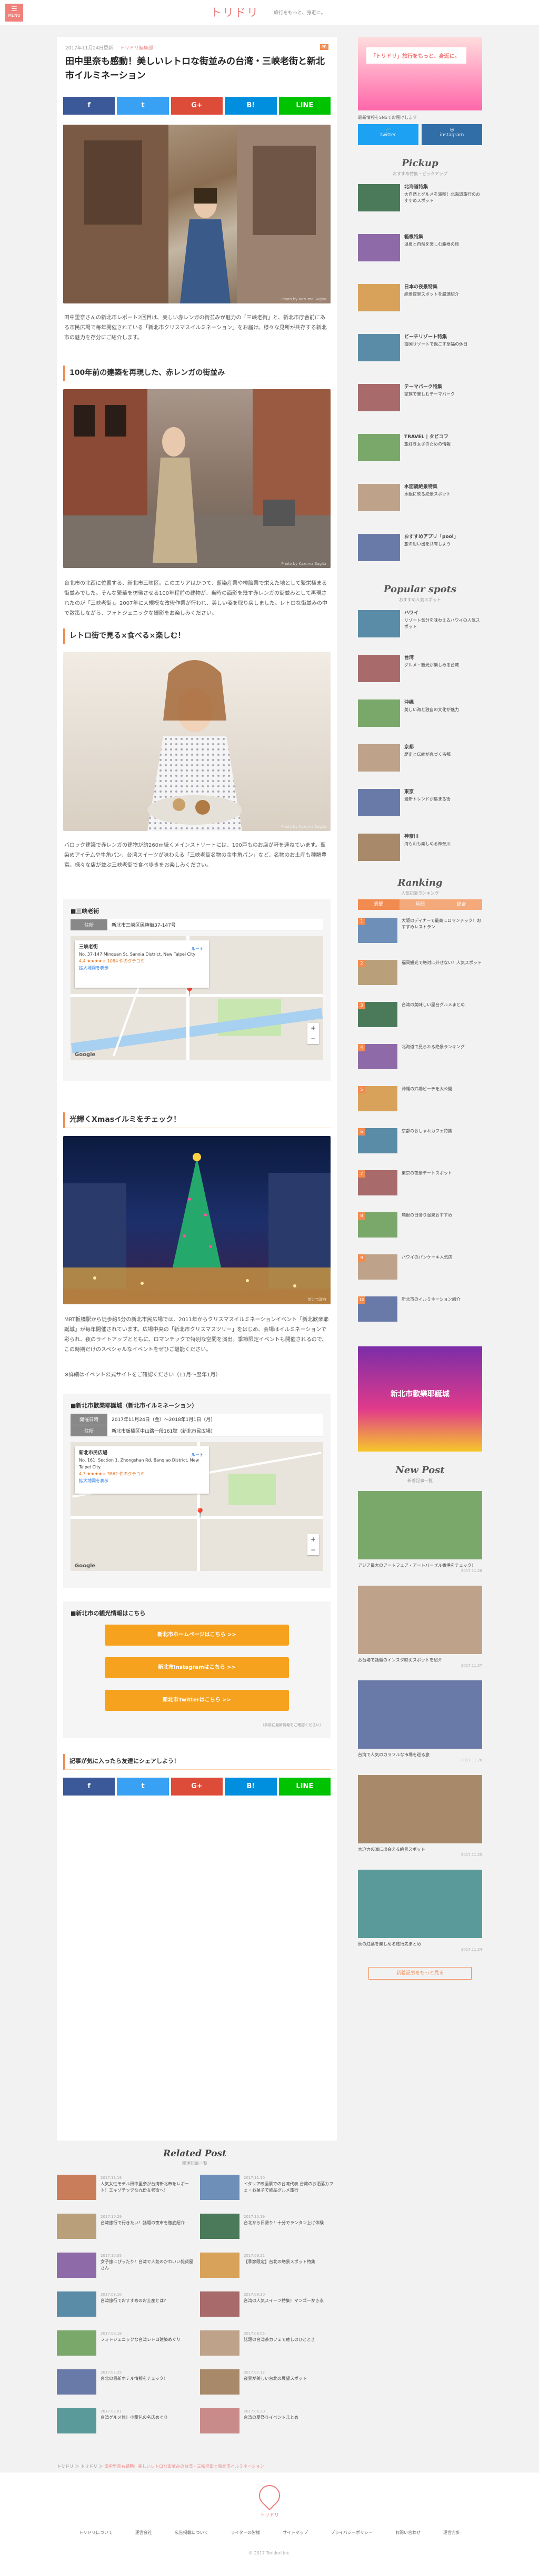  Describe the element at coordinates (197, 1668) in the screenshot. I see `newtaipei-instagram-button: 新北市Instagramはこちら >>` at that location.